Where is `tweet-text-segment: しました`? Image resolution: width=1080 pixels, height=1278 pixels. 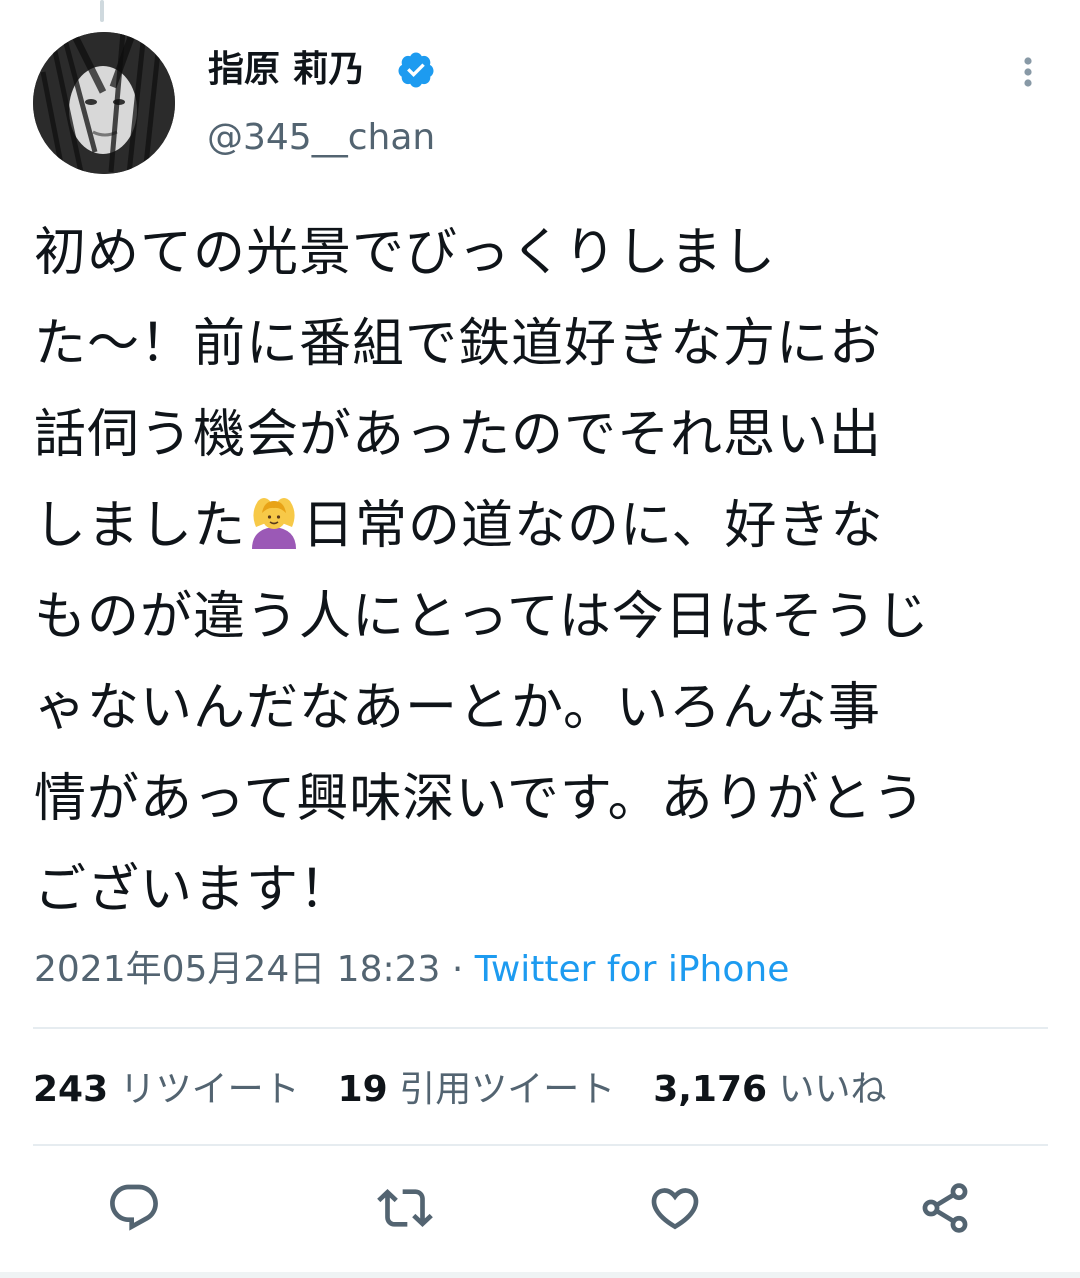
tweet-text-segment: しました is located at coordinates (140, 526).